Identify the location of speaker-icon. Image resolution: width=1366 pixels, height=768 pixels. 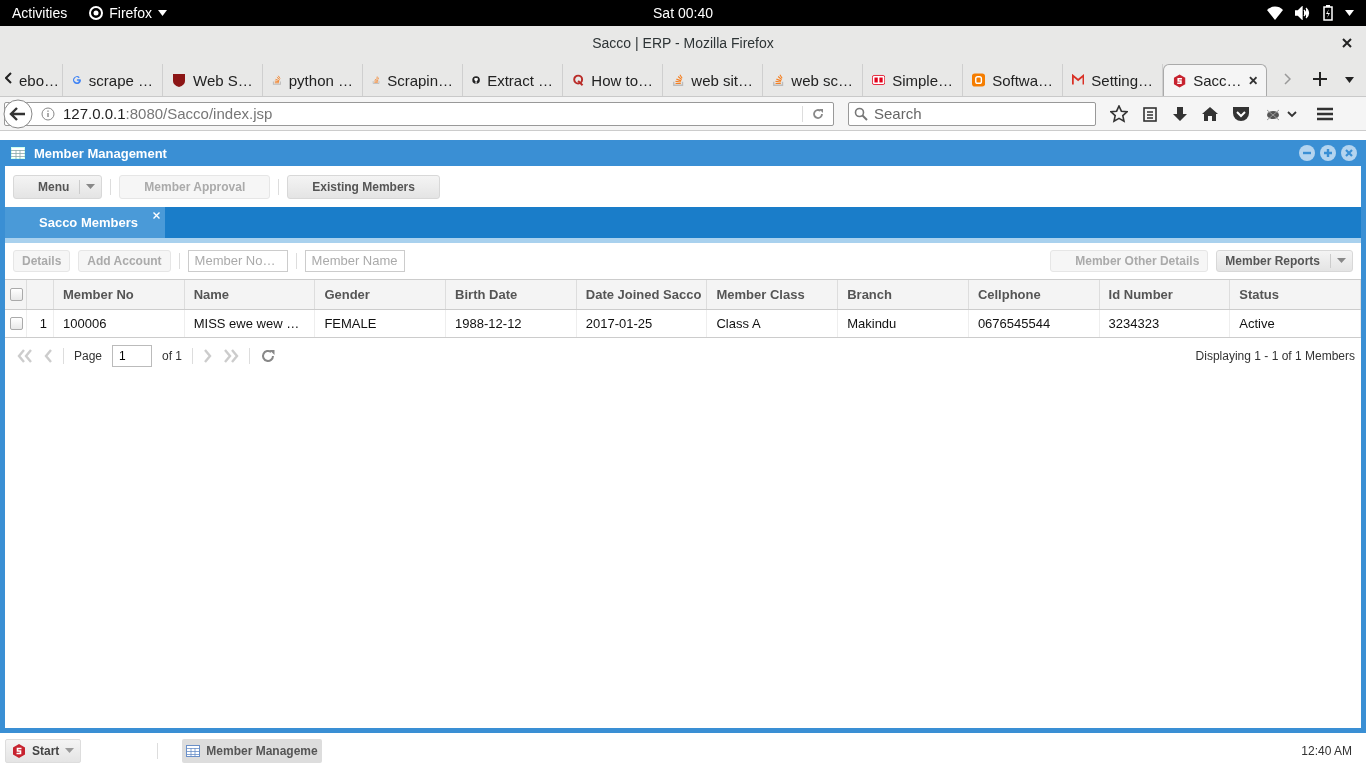
(1303, 13).